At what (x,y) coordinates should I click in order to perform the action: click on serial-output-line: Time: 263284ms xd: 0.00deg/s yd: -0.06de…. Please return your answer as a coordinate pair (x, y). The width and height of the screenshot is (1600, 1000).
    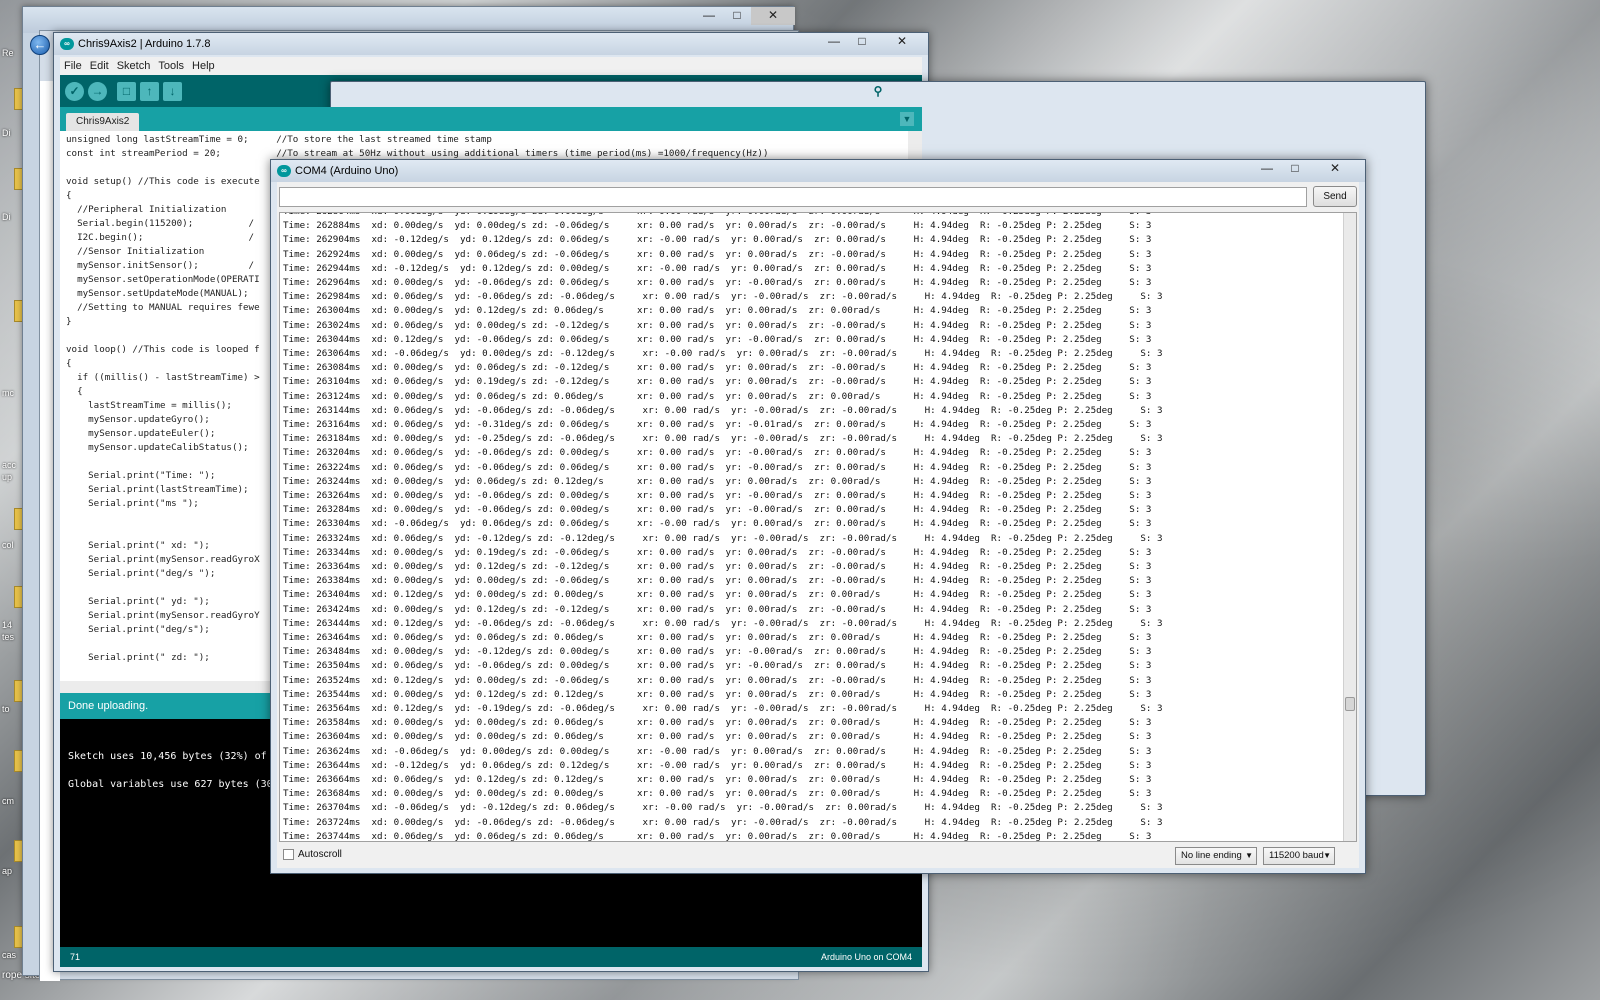
    Looking at the image, I should click on (717, 510).